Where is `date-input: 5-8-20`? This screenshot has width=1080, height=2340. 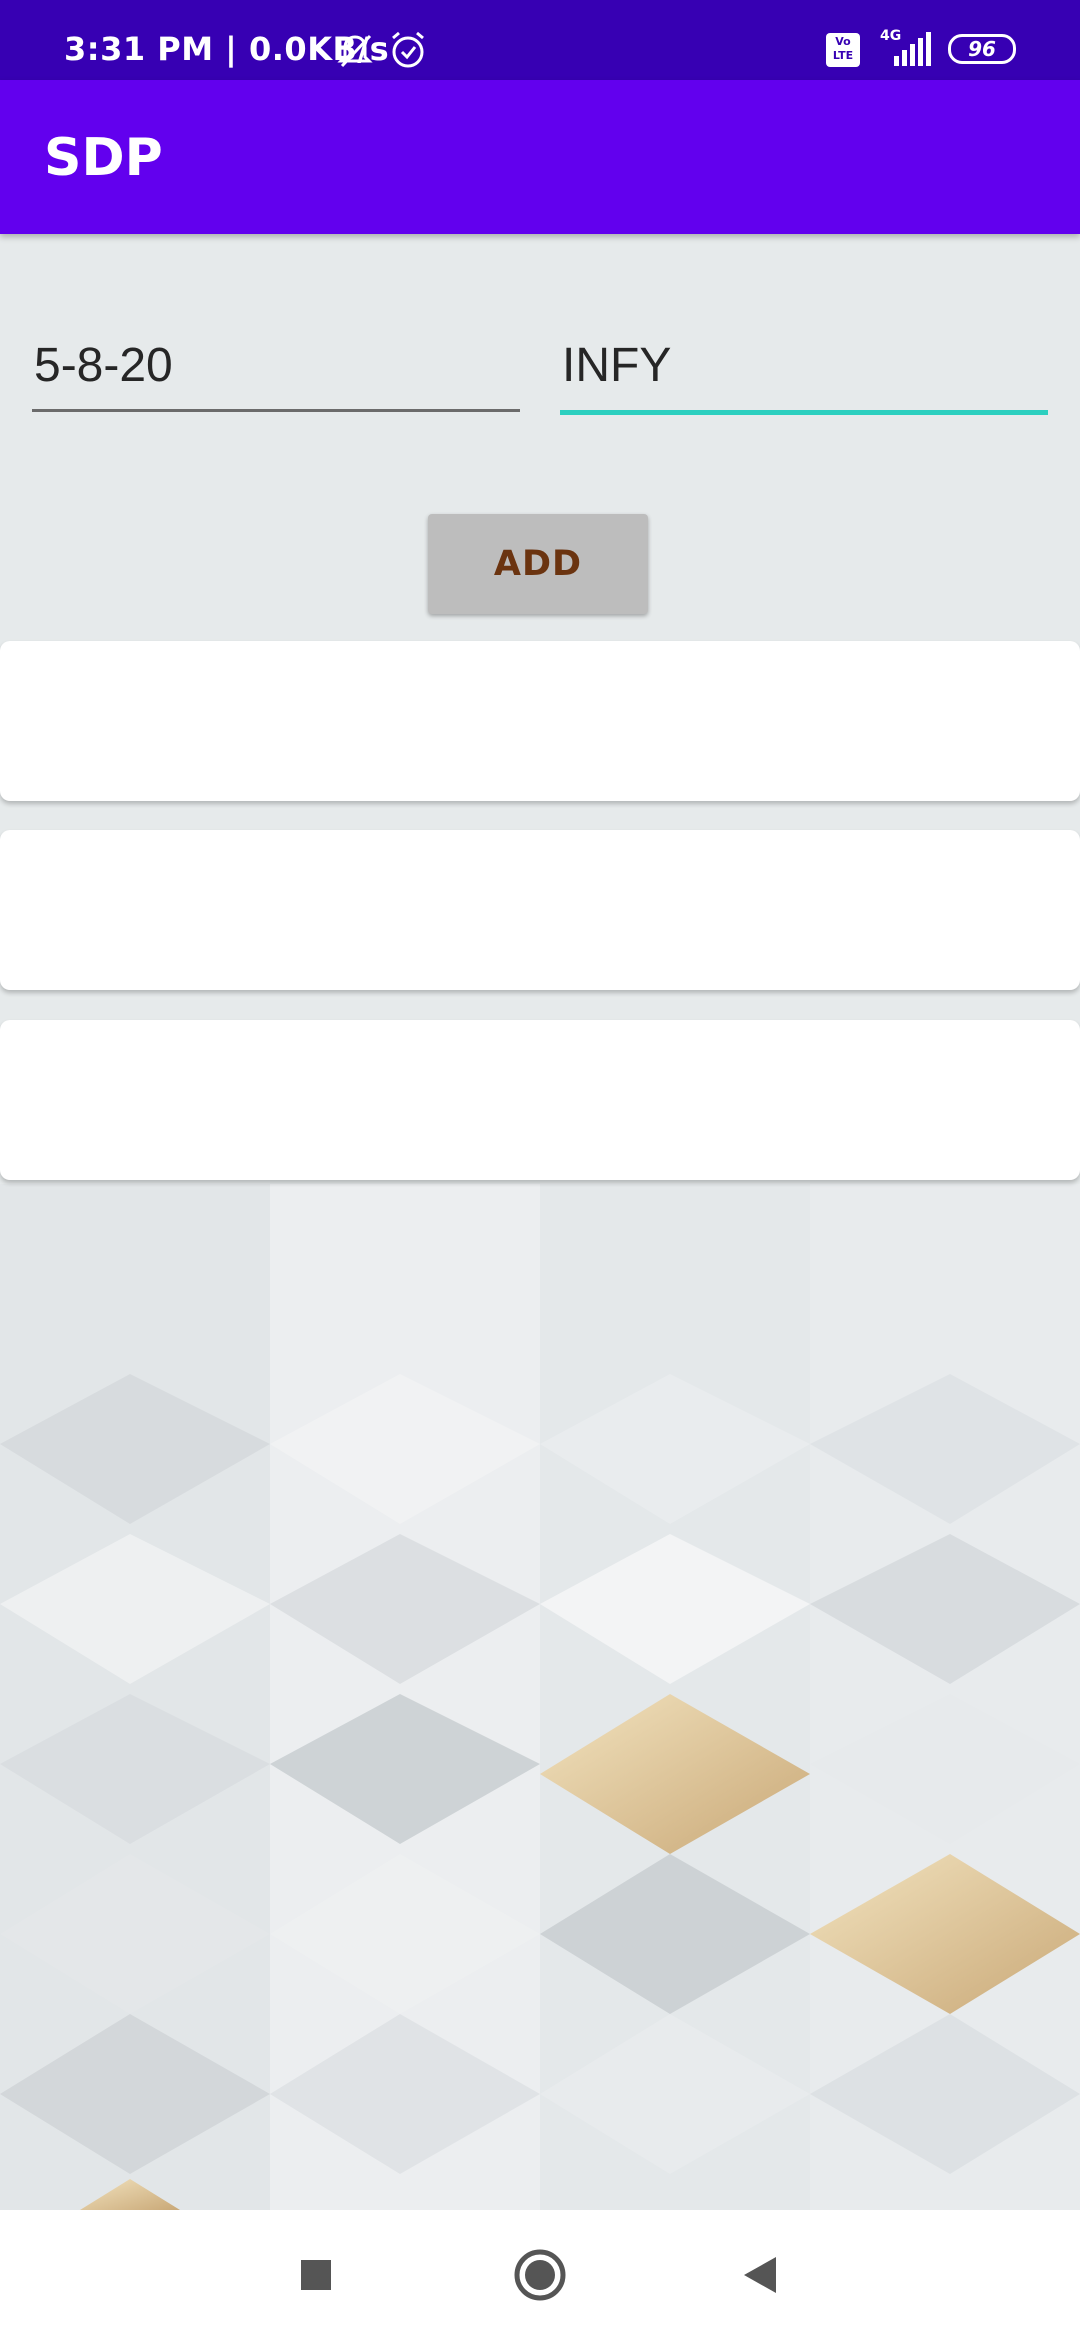
date-input: 5-8-20 is located at coordinates (276, 367).